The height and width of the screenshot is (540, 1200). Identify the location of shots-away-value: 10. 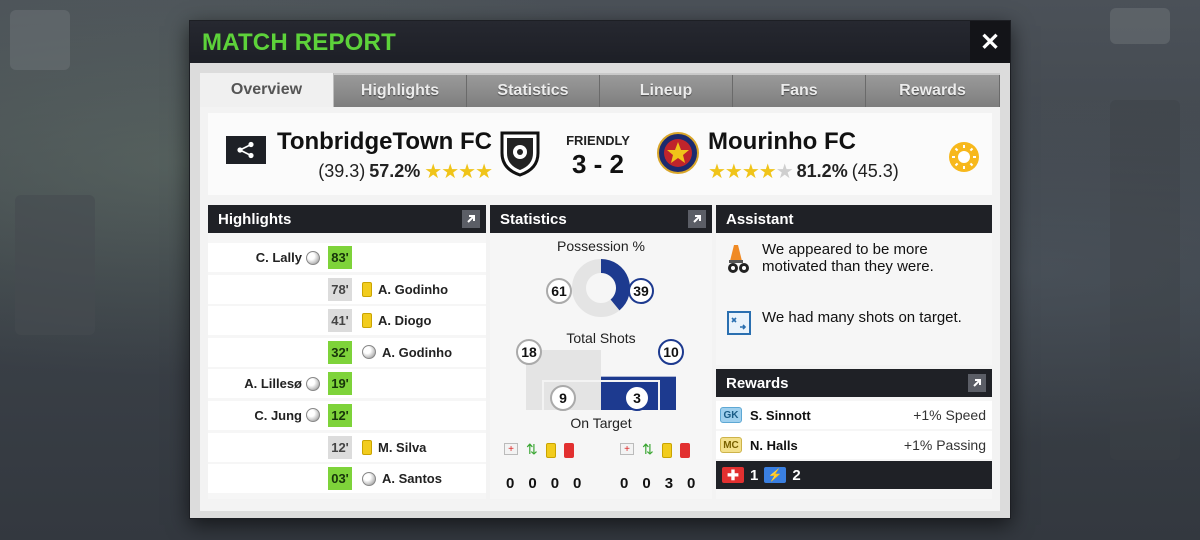
(671, 352).